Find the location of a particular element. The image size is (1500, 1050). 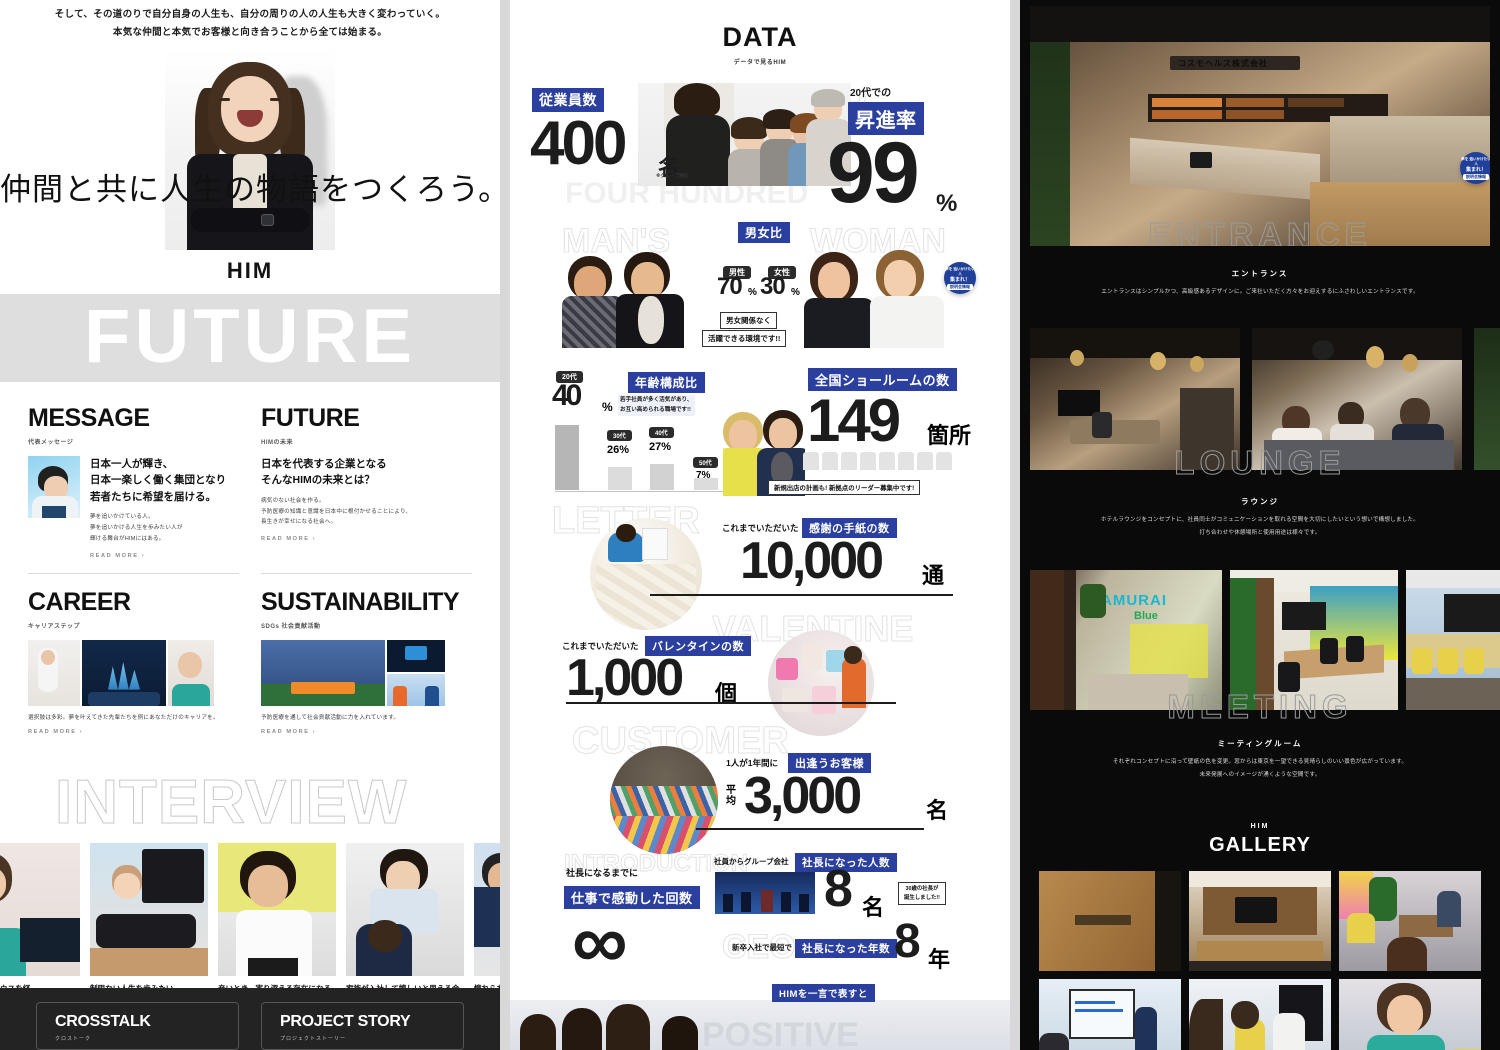

project-story-title: PROJECT STORY is located at coordinates (345, 1021).